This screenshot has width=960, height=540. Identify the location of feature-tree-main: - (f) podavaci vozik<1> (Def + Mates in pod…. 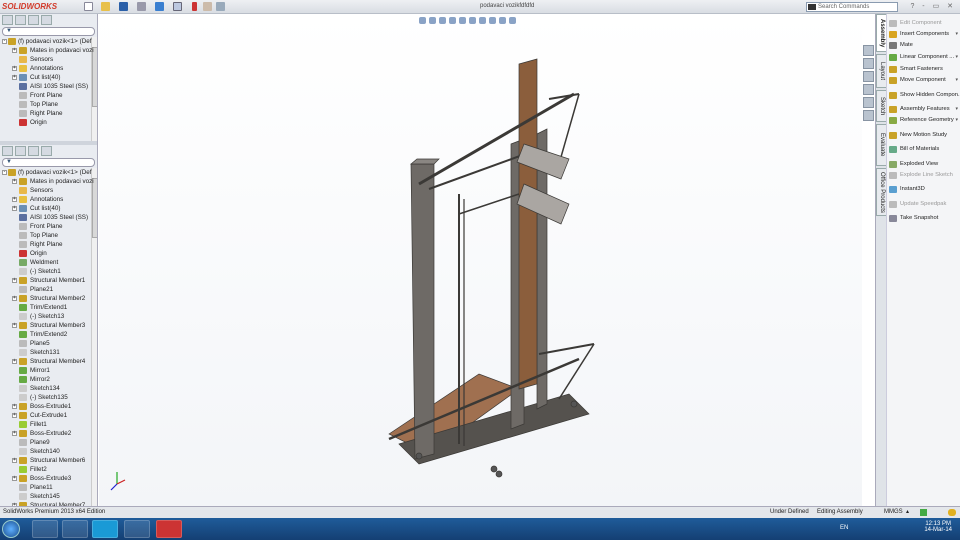
(48, 343).